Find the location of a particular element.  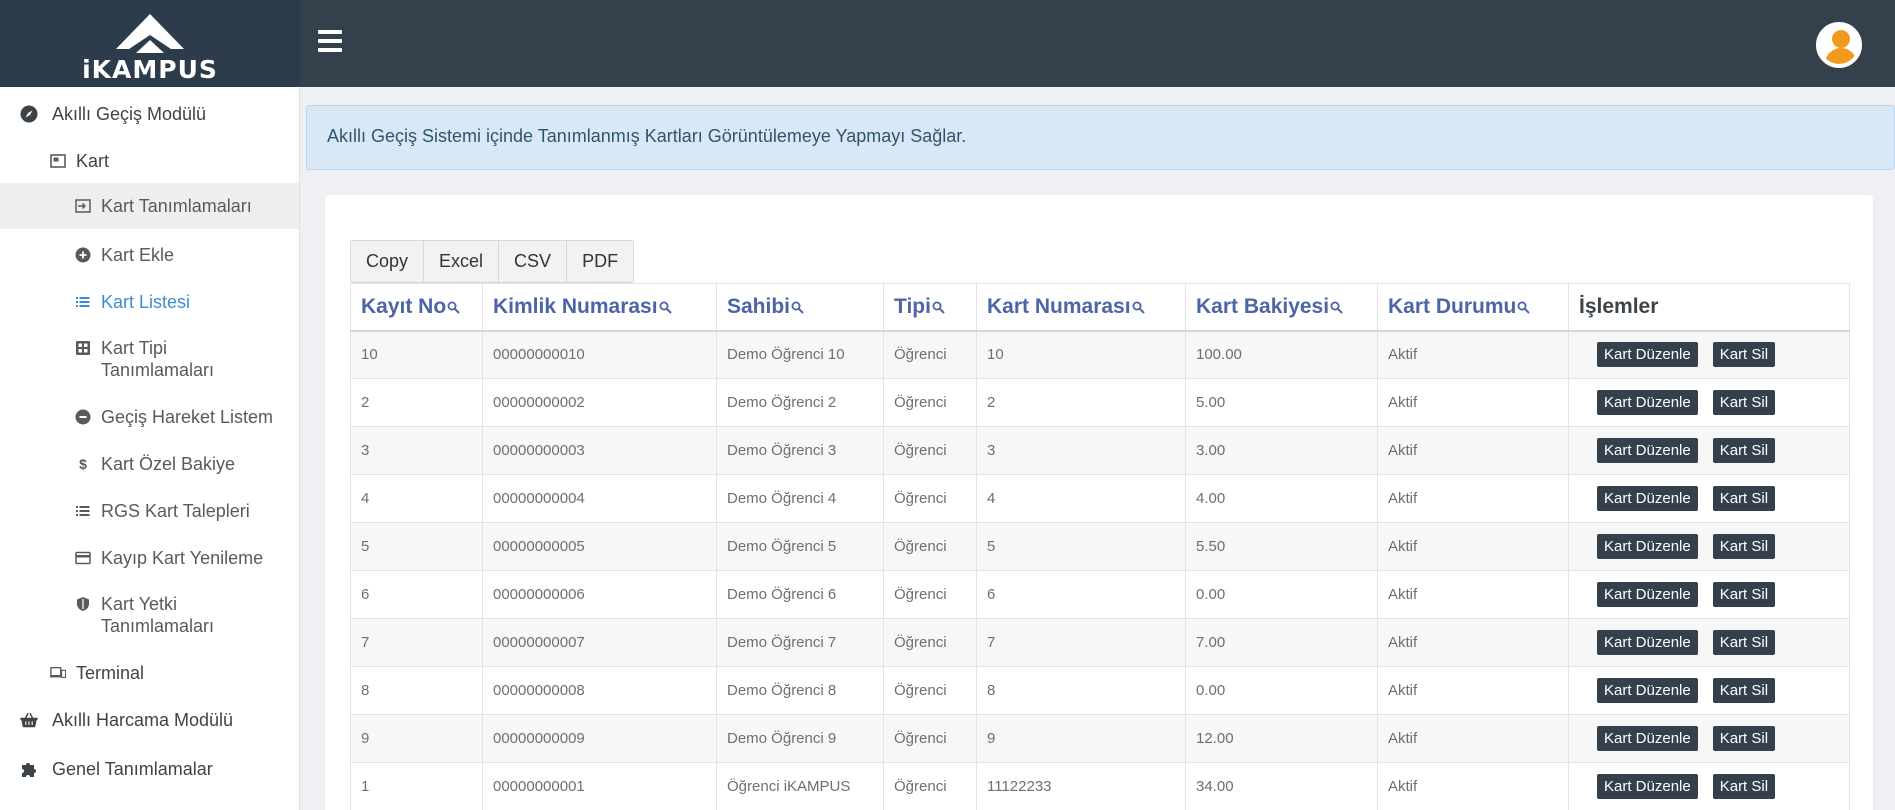

sidebar-item-label: Kart Ekle is located at coordinates (138, 255).